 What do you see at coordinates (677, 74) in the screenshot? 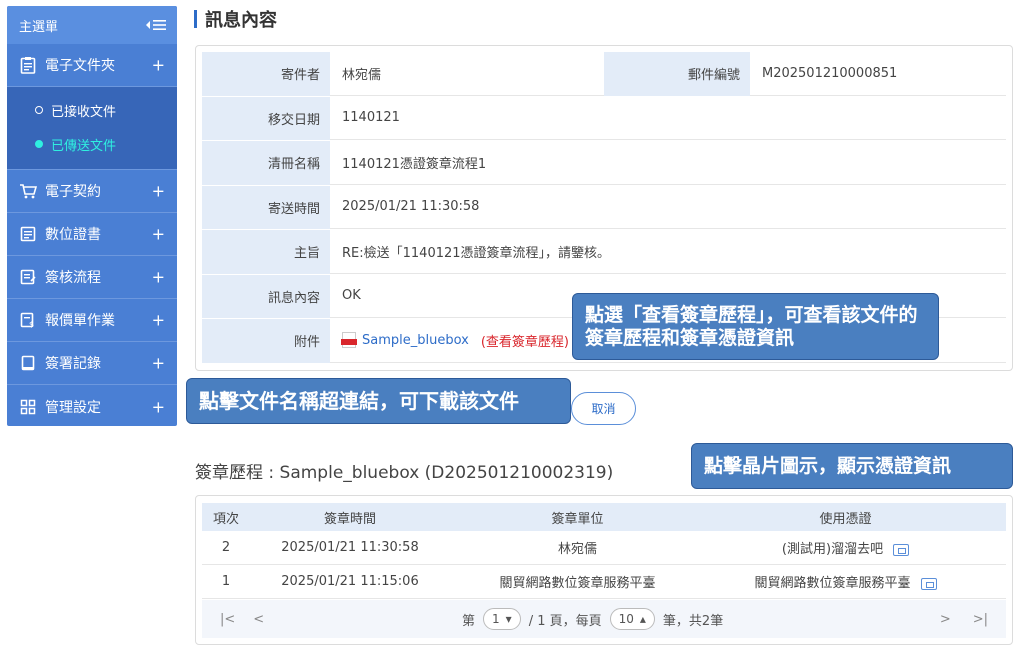
I see `info-label: 郵件編號` at bounding box center [677, 74].